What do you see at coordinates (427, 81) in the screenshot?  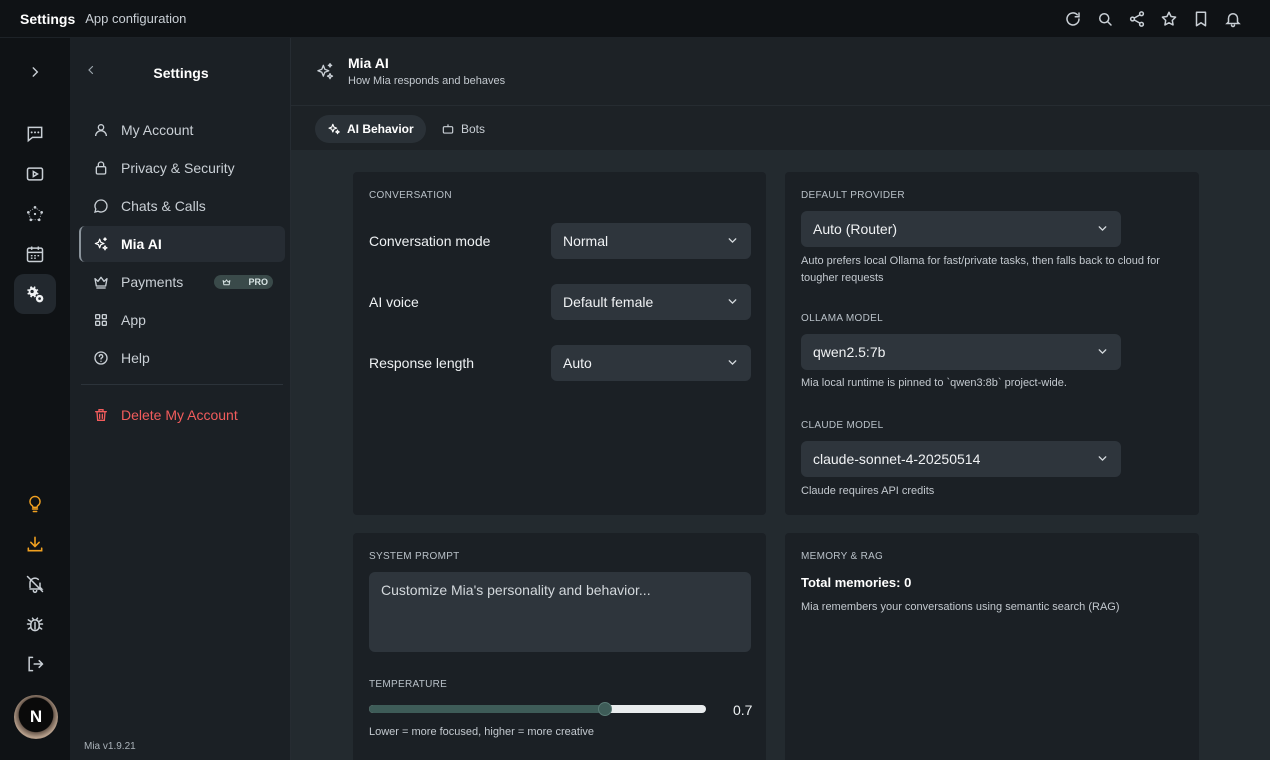 I see `page-subtitle: How Mia responds and behaves` at bounding box center [427, 81].